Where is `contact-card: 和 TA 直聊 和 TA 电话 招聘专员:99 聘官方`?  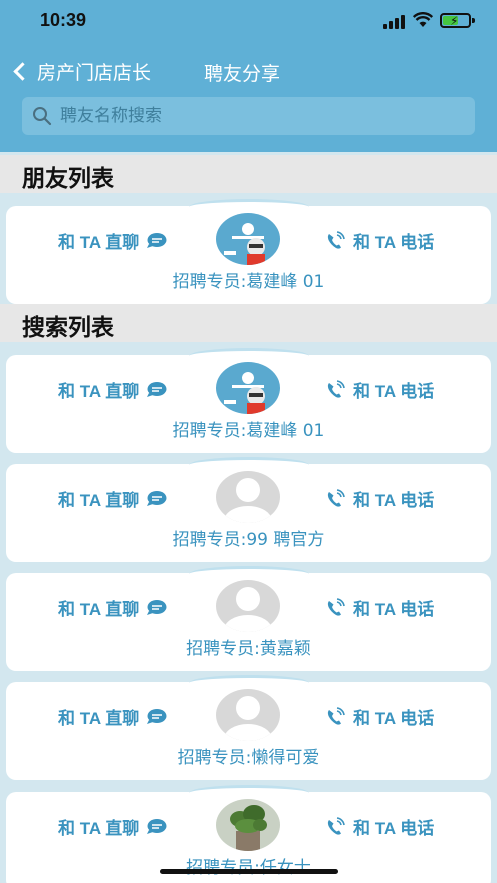
contact-card: 和 TA 直聊 和 TA 电话 招聘专员:99 聘官方 is located at coordinates (248, 509).